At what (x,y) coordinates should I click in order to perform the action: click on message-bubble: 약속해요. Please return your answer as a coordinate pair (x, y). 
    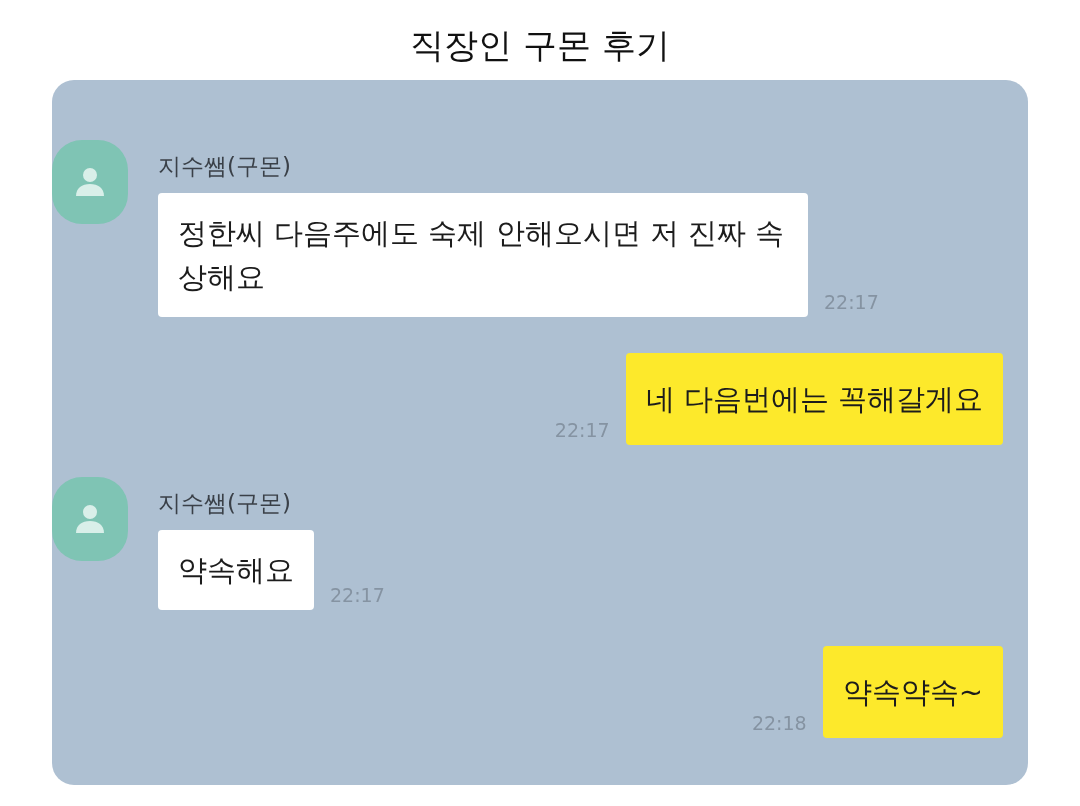
    Looking at the image, I should click on (236, 569).